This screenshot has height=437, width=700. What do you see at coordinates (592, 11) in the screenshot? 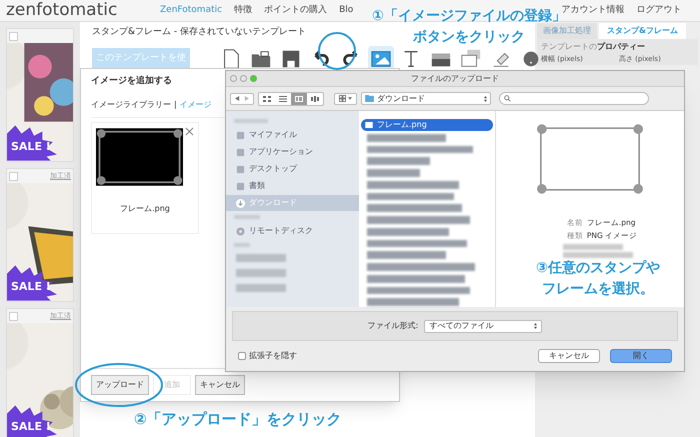
I see `nav-link: アカウント情報` at bounding box center [592, 11].